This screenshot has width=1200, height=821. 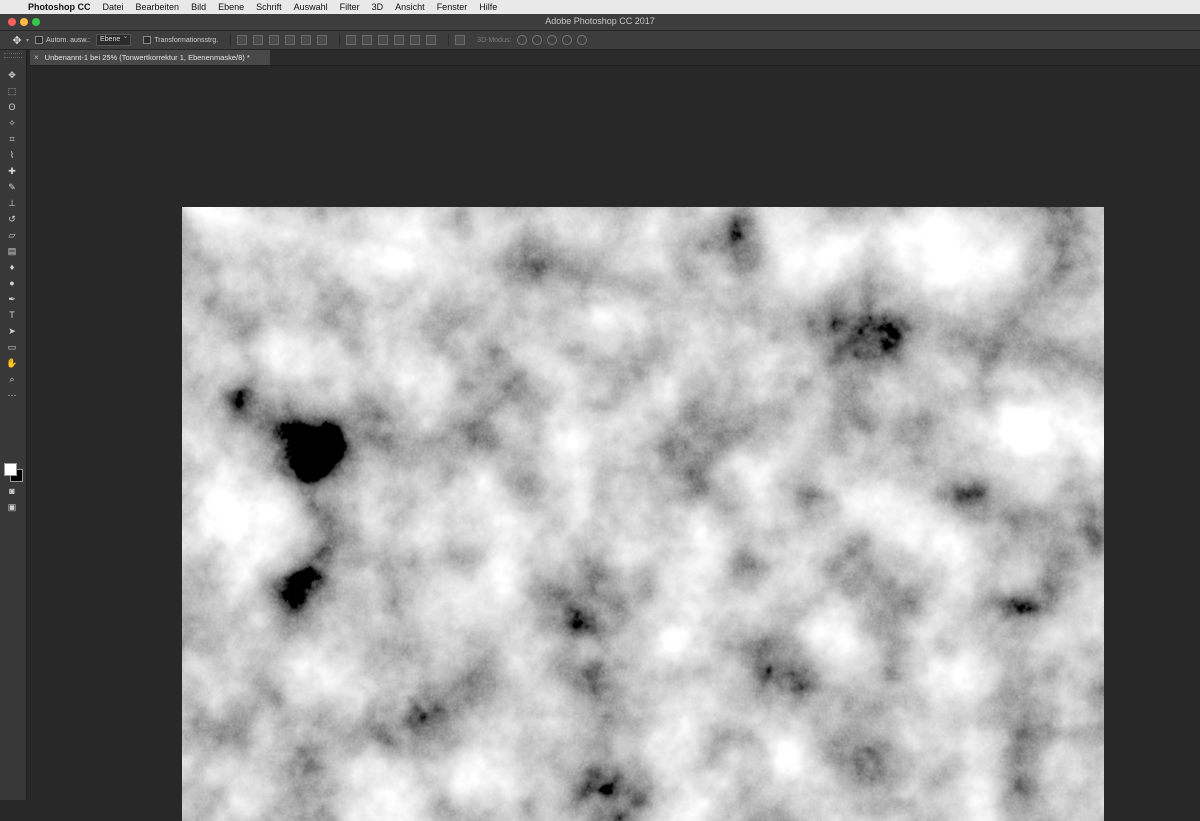 What do you see at coordinates (12, 267) in the screenshot?
I see `blur-tool: ♦` at bounding box center [12, 267].